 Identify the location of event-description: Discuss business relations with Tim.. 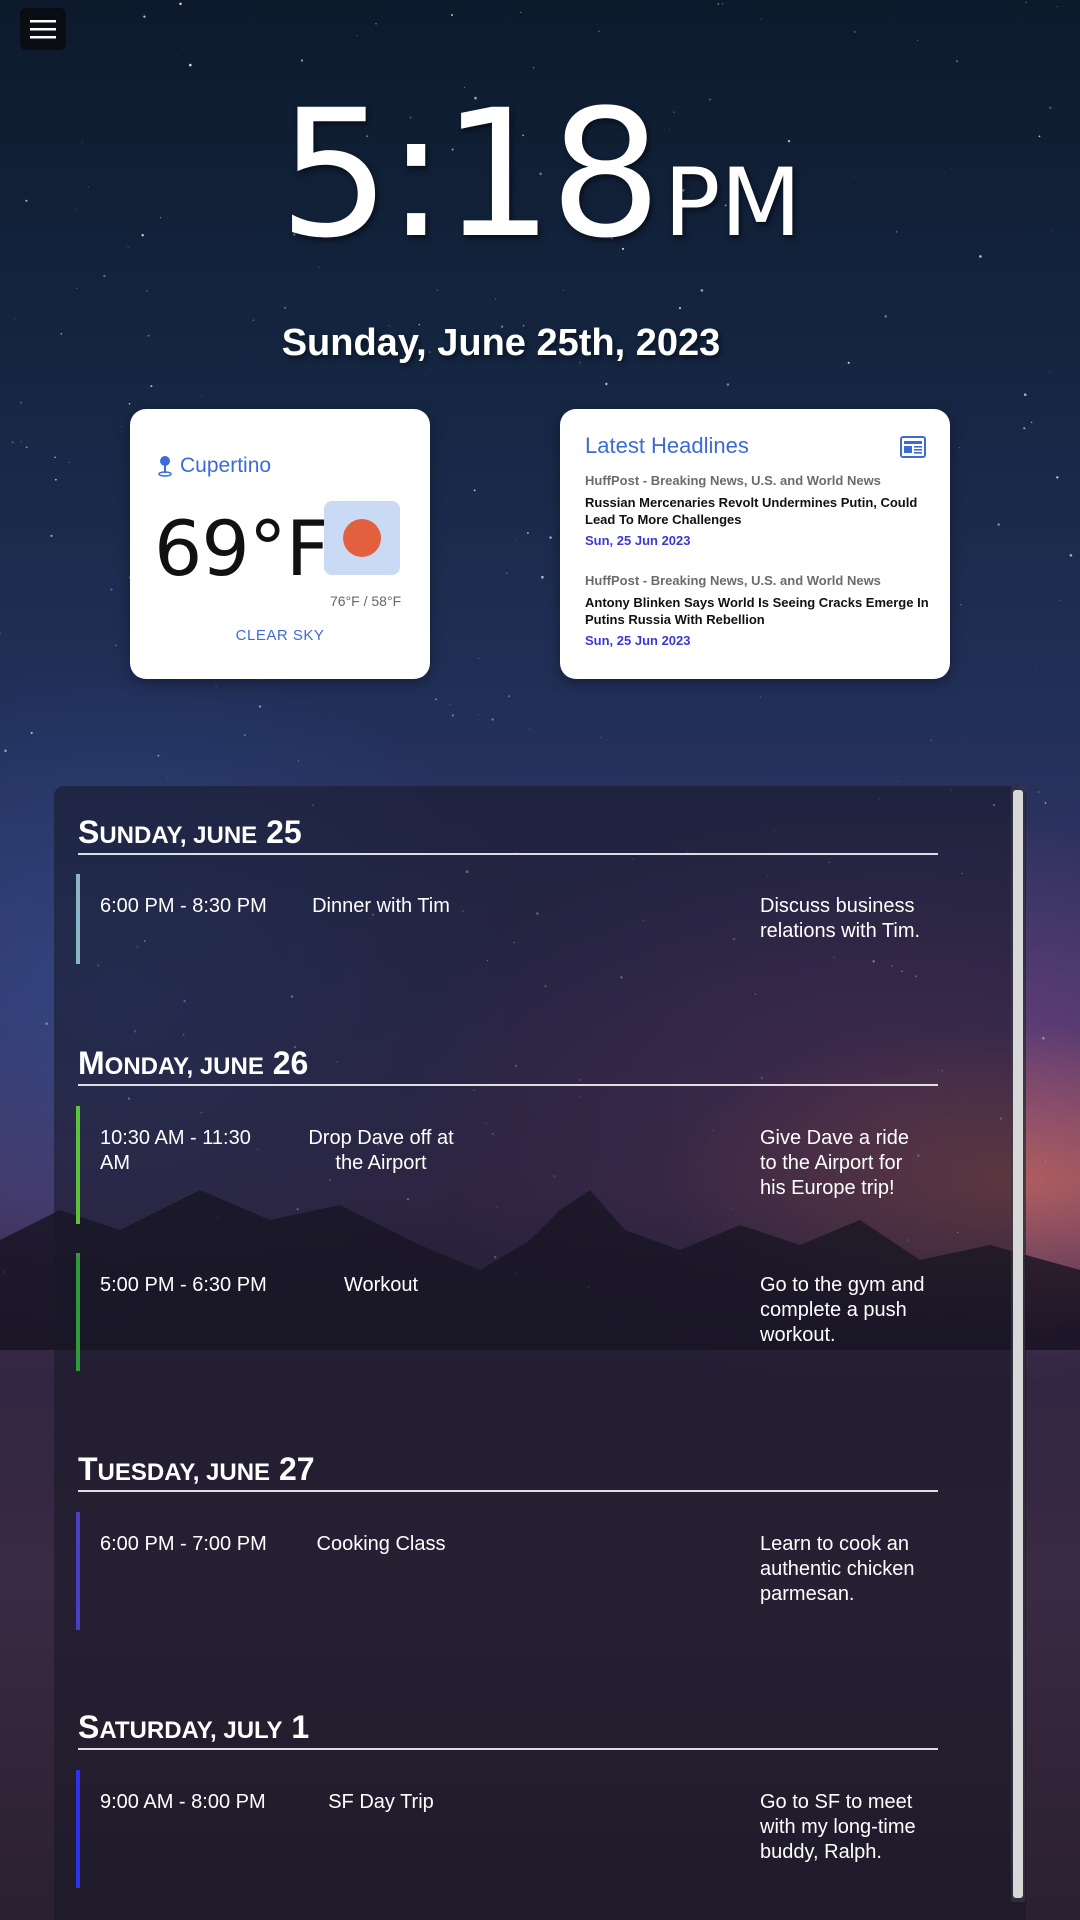
(840, 918).